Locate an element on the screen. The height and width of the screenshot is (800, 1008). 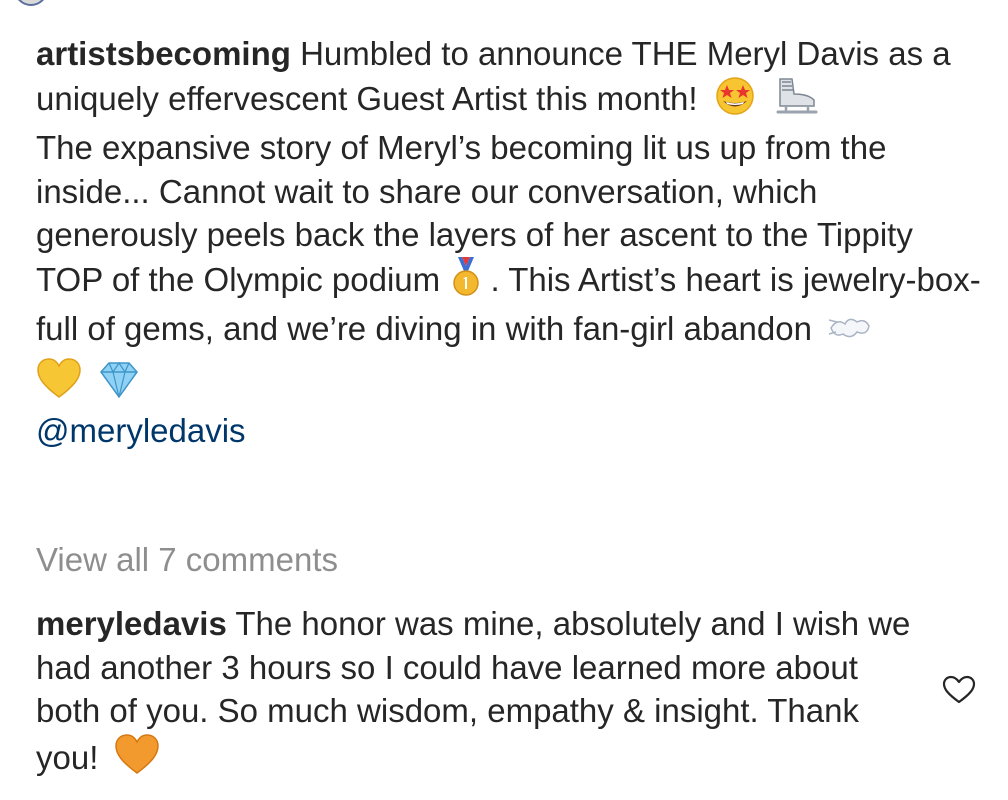
view-all-comments-link: View all 7 comments is located at coordinates (187, 560).